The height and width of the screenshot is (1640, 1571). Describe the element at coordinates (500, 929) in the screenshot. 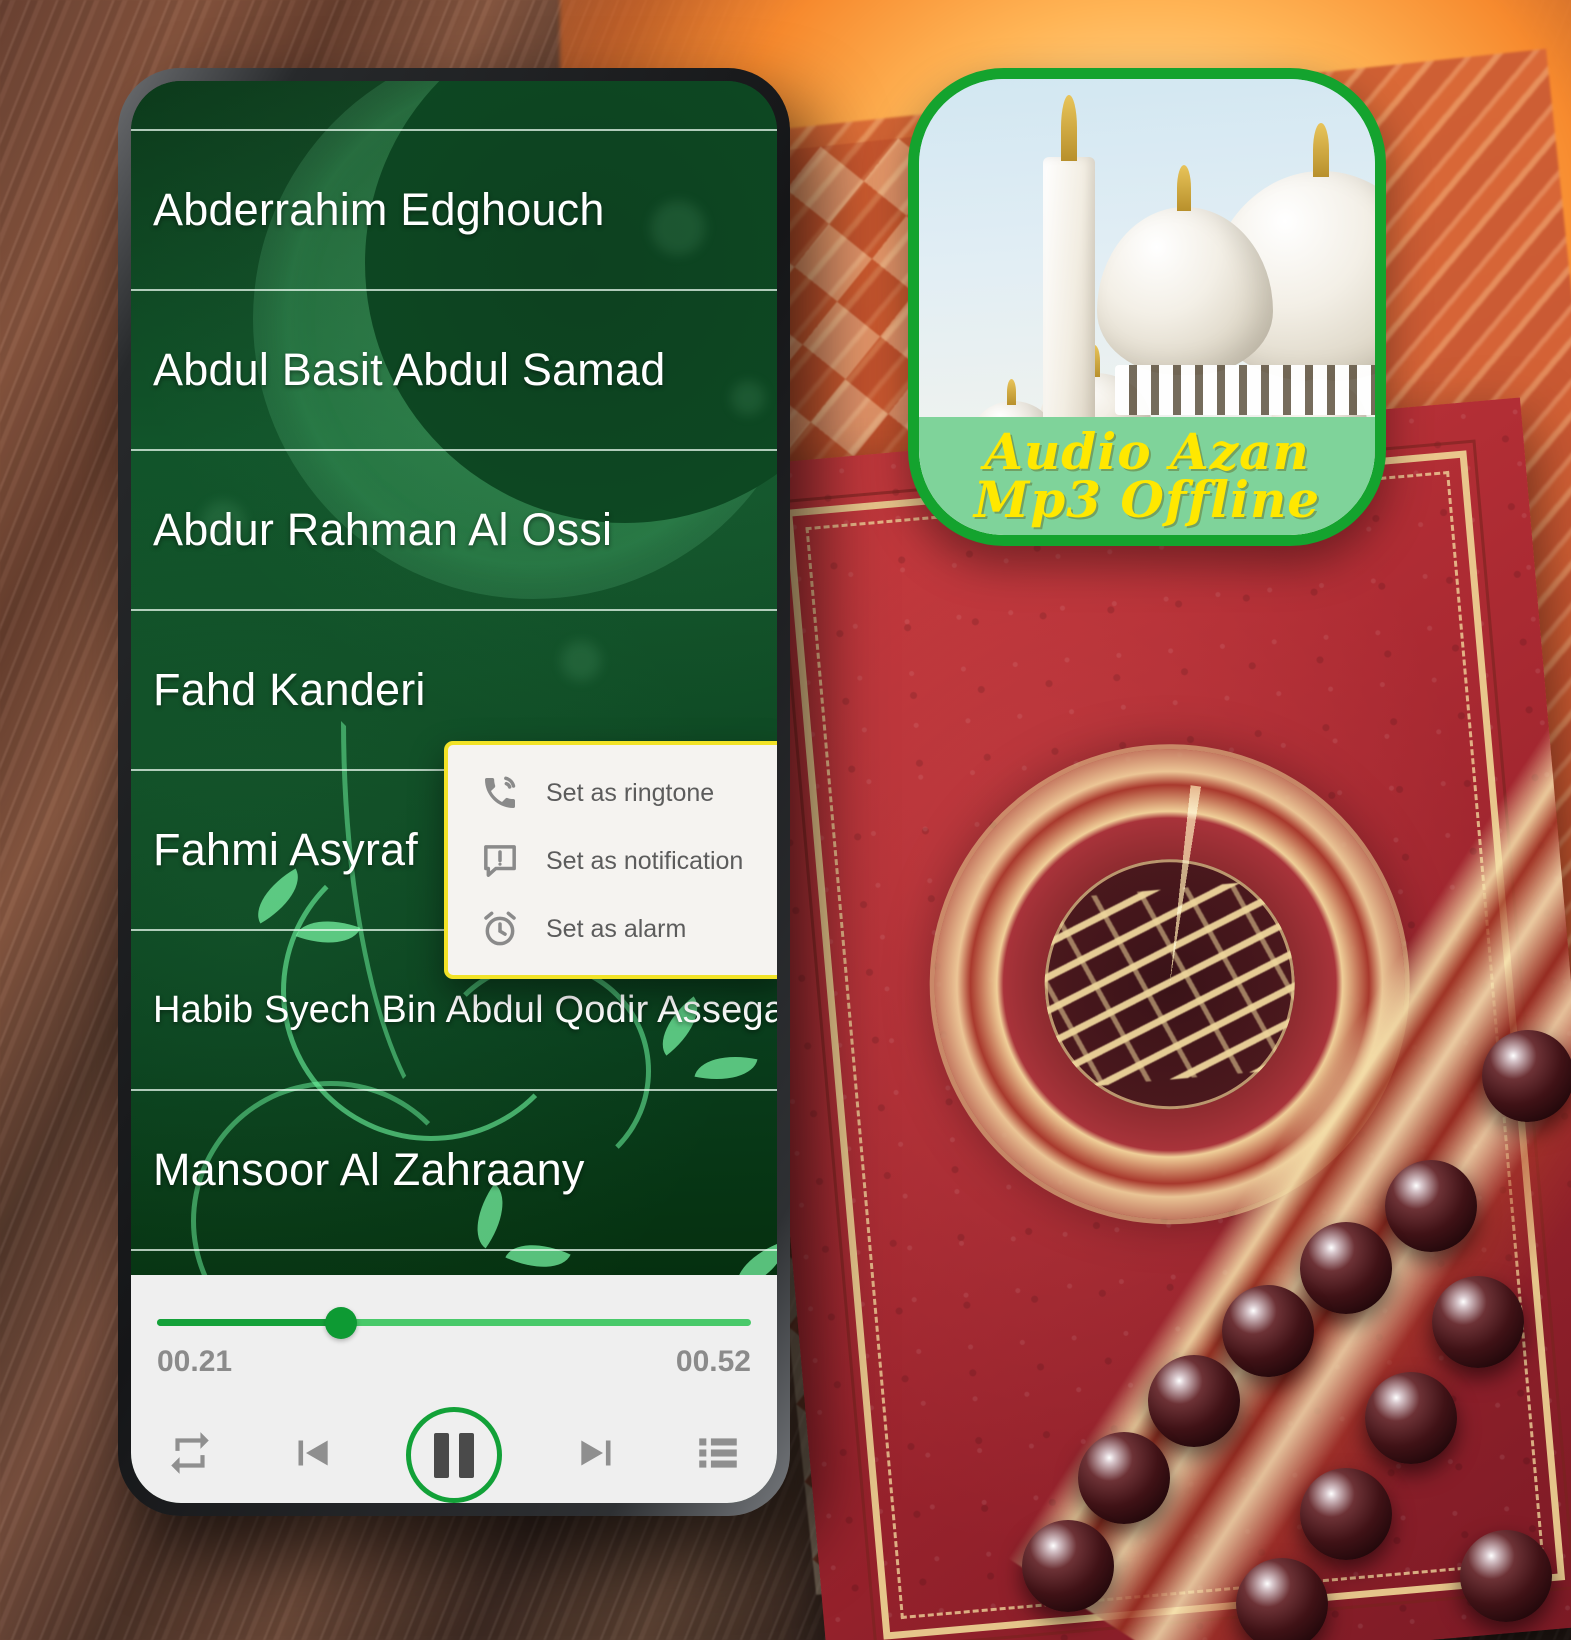

I see `alarm-clock-icon` at that location.